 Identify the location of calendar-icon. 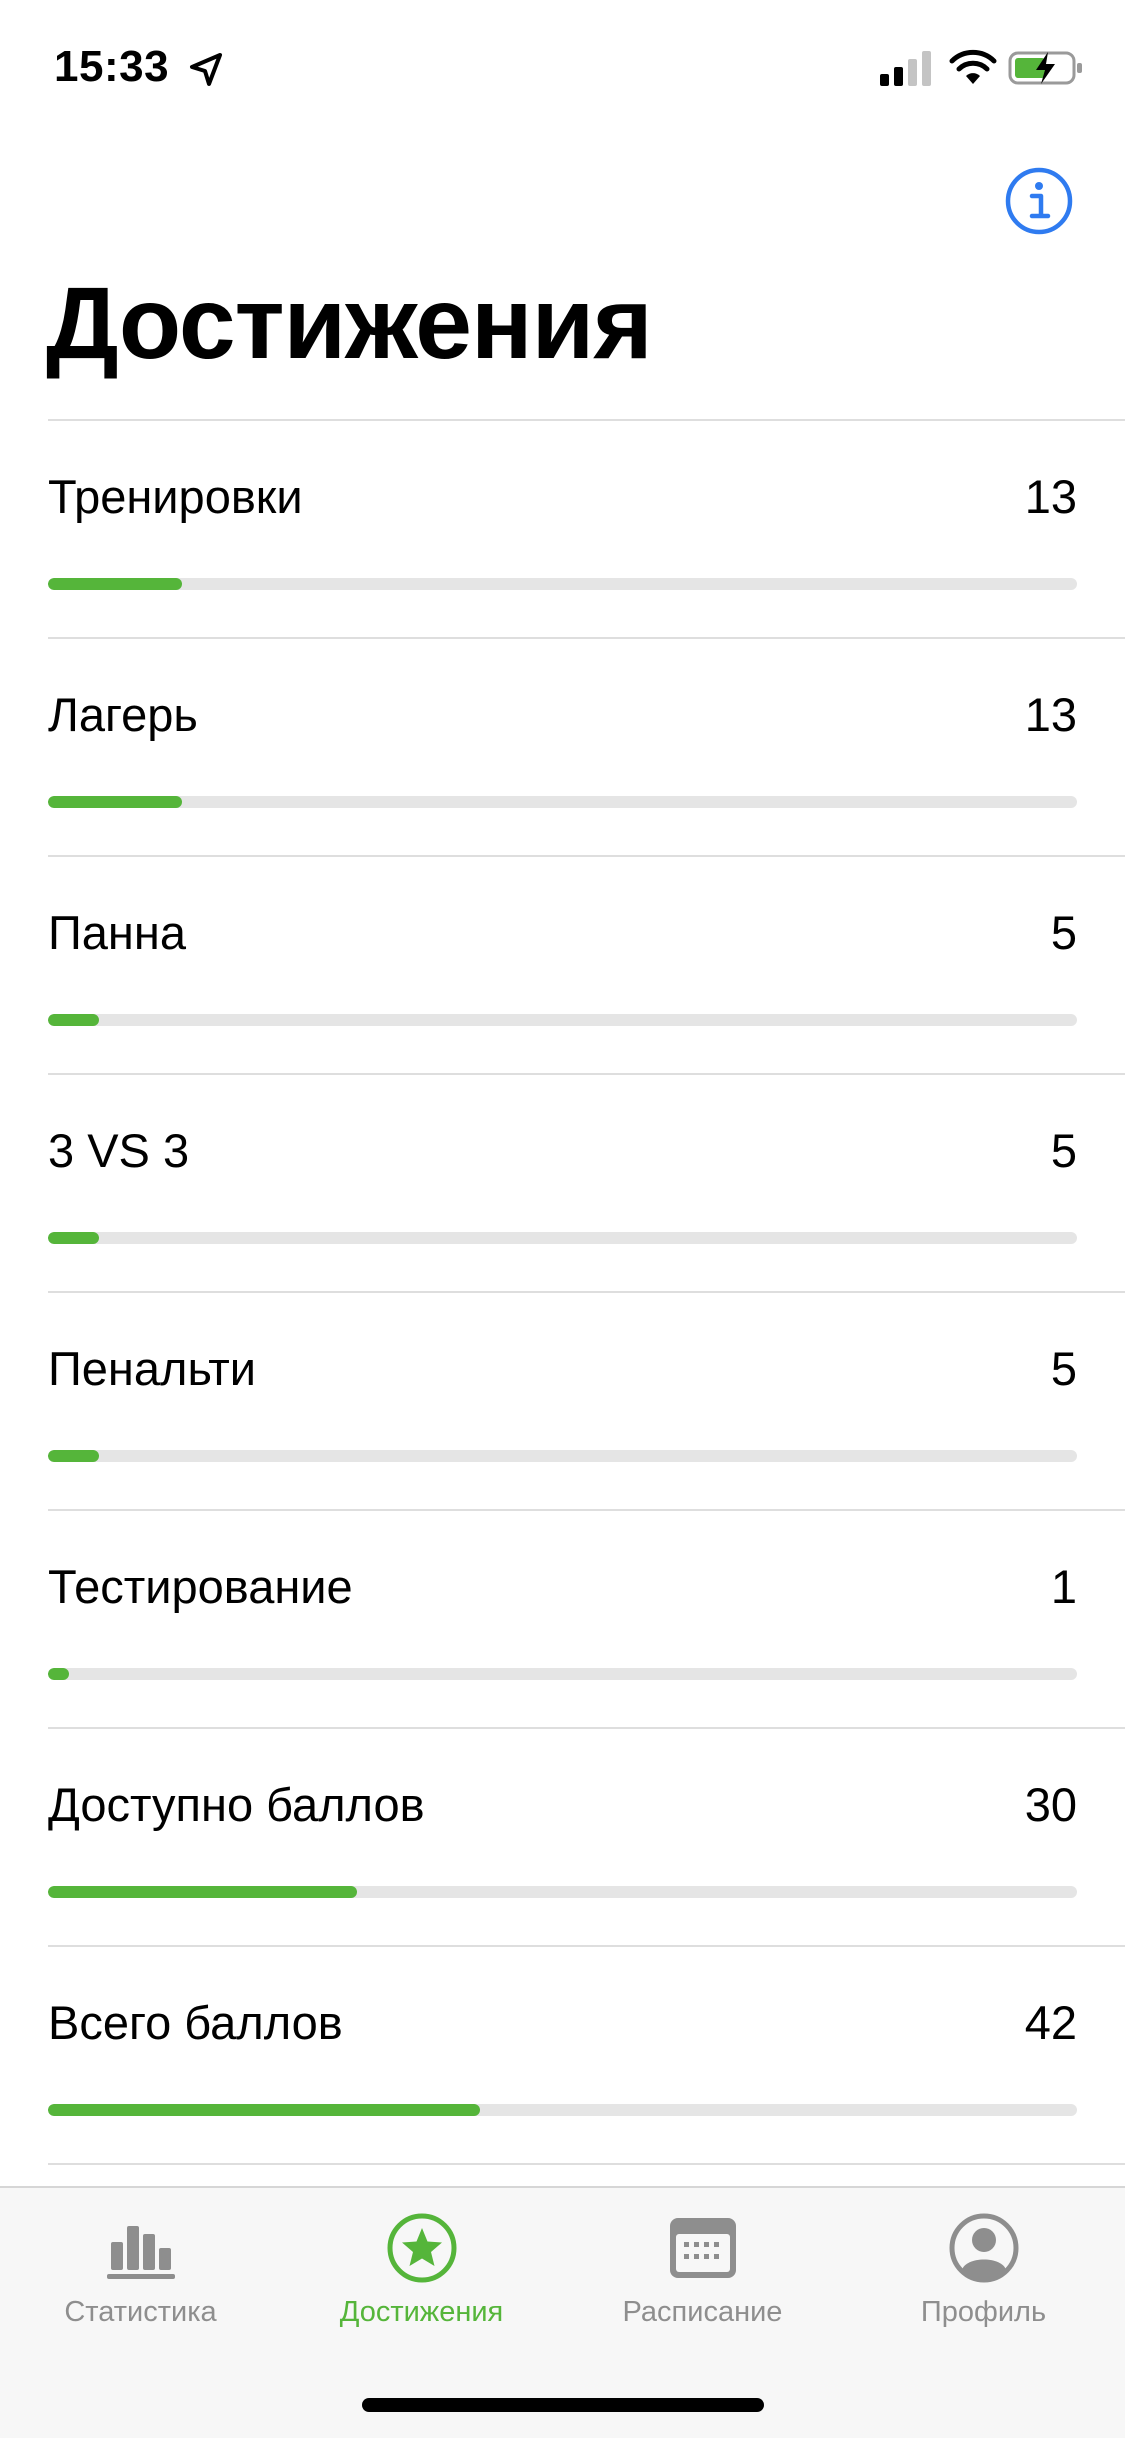
(703, 2248).